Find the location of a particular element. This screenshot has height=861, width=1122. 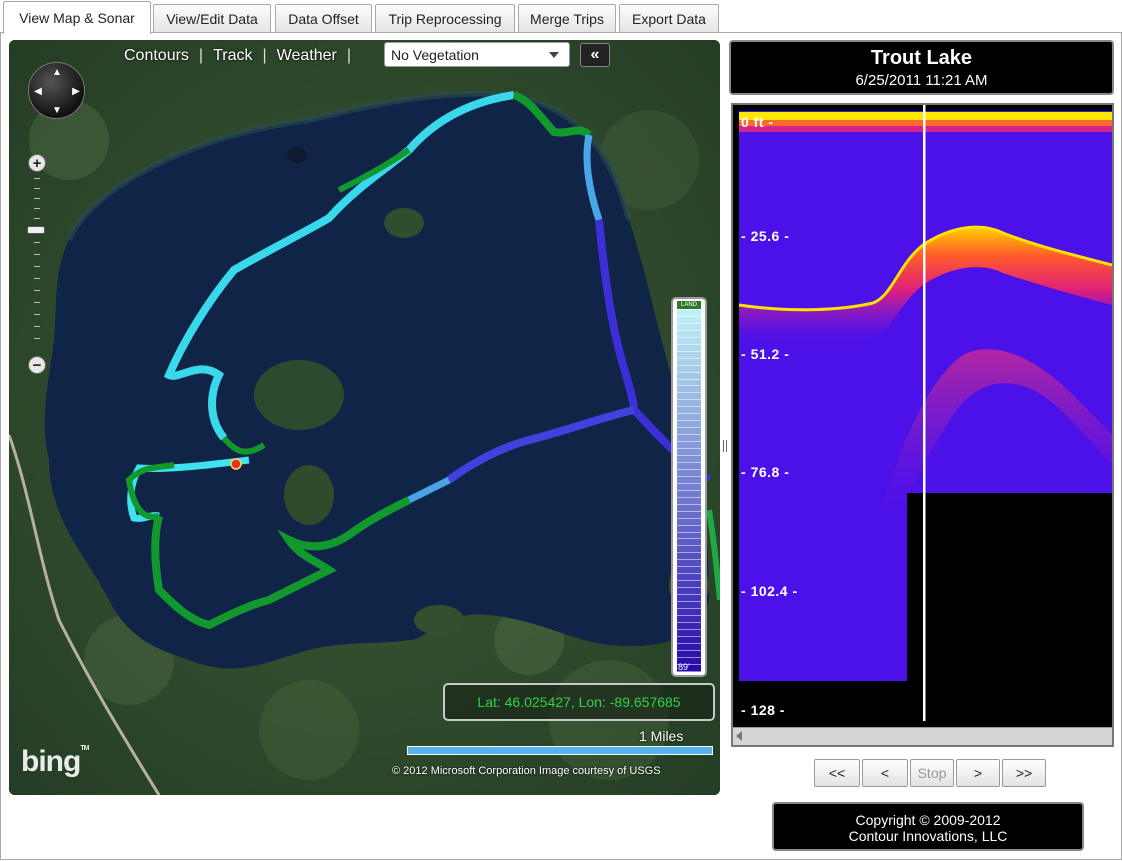

vegetation-select: No Vegetation is located at coordinates (477, 54).